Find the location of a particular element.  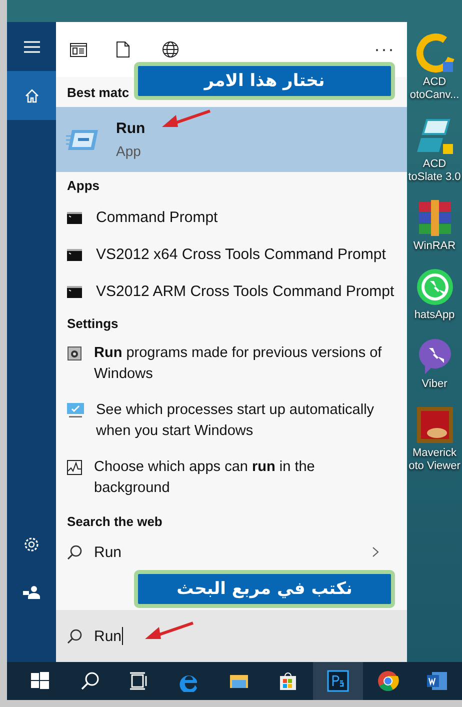

home-icon is located at coordinates (31, 95).